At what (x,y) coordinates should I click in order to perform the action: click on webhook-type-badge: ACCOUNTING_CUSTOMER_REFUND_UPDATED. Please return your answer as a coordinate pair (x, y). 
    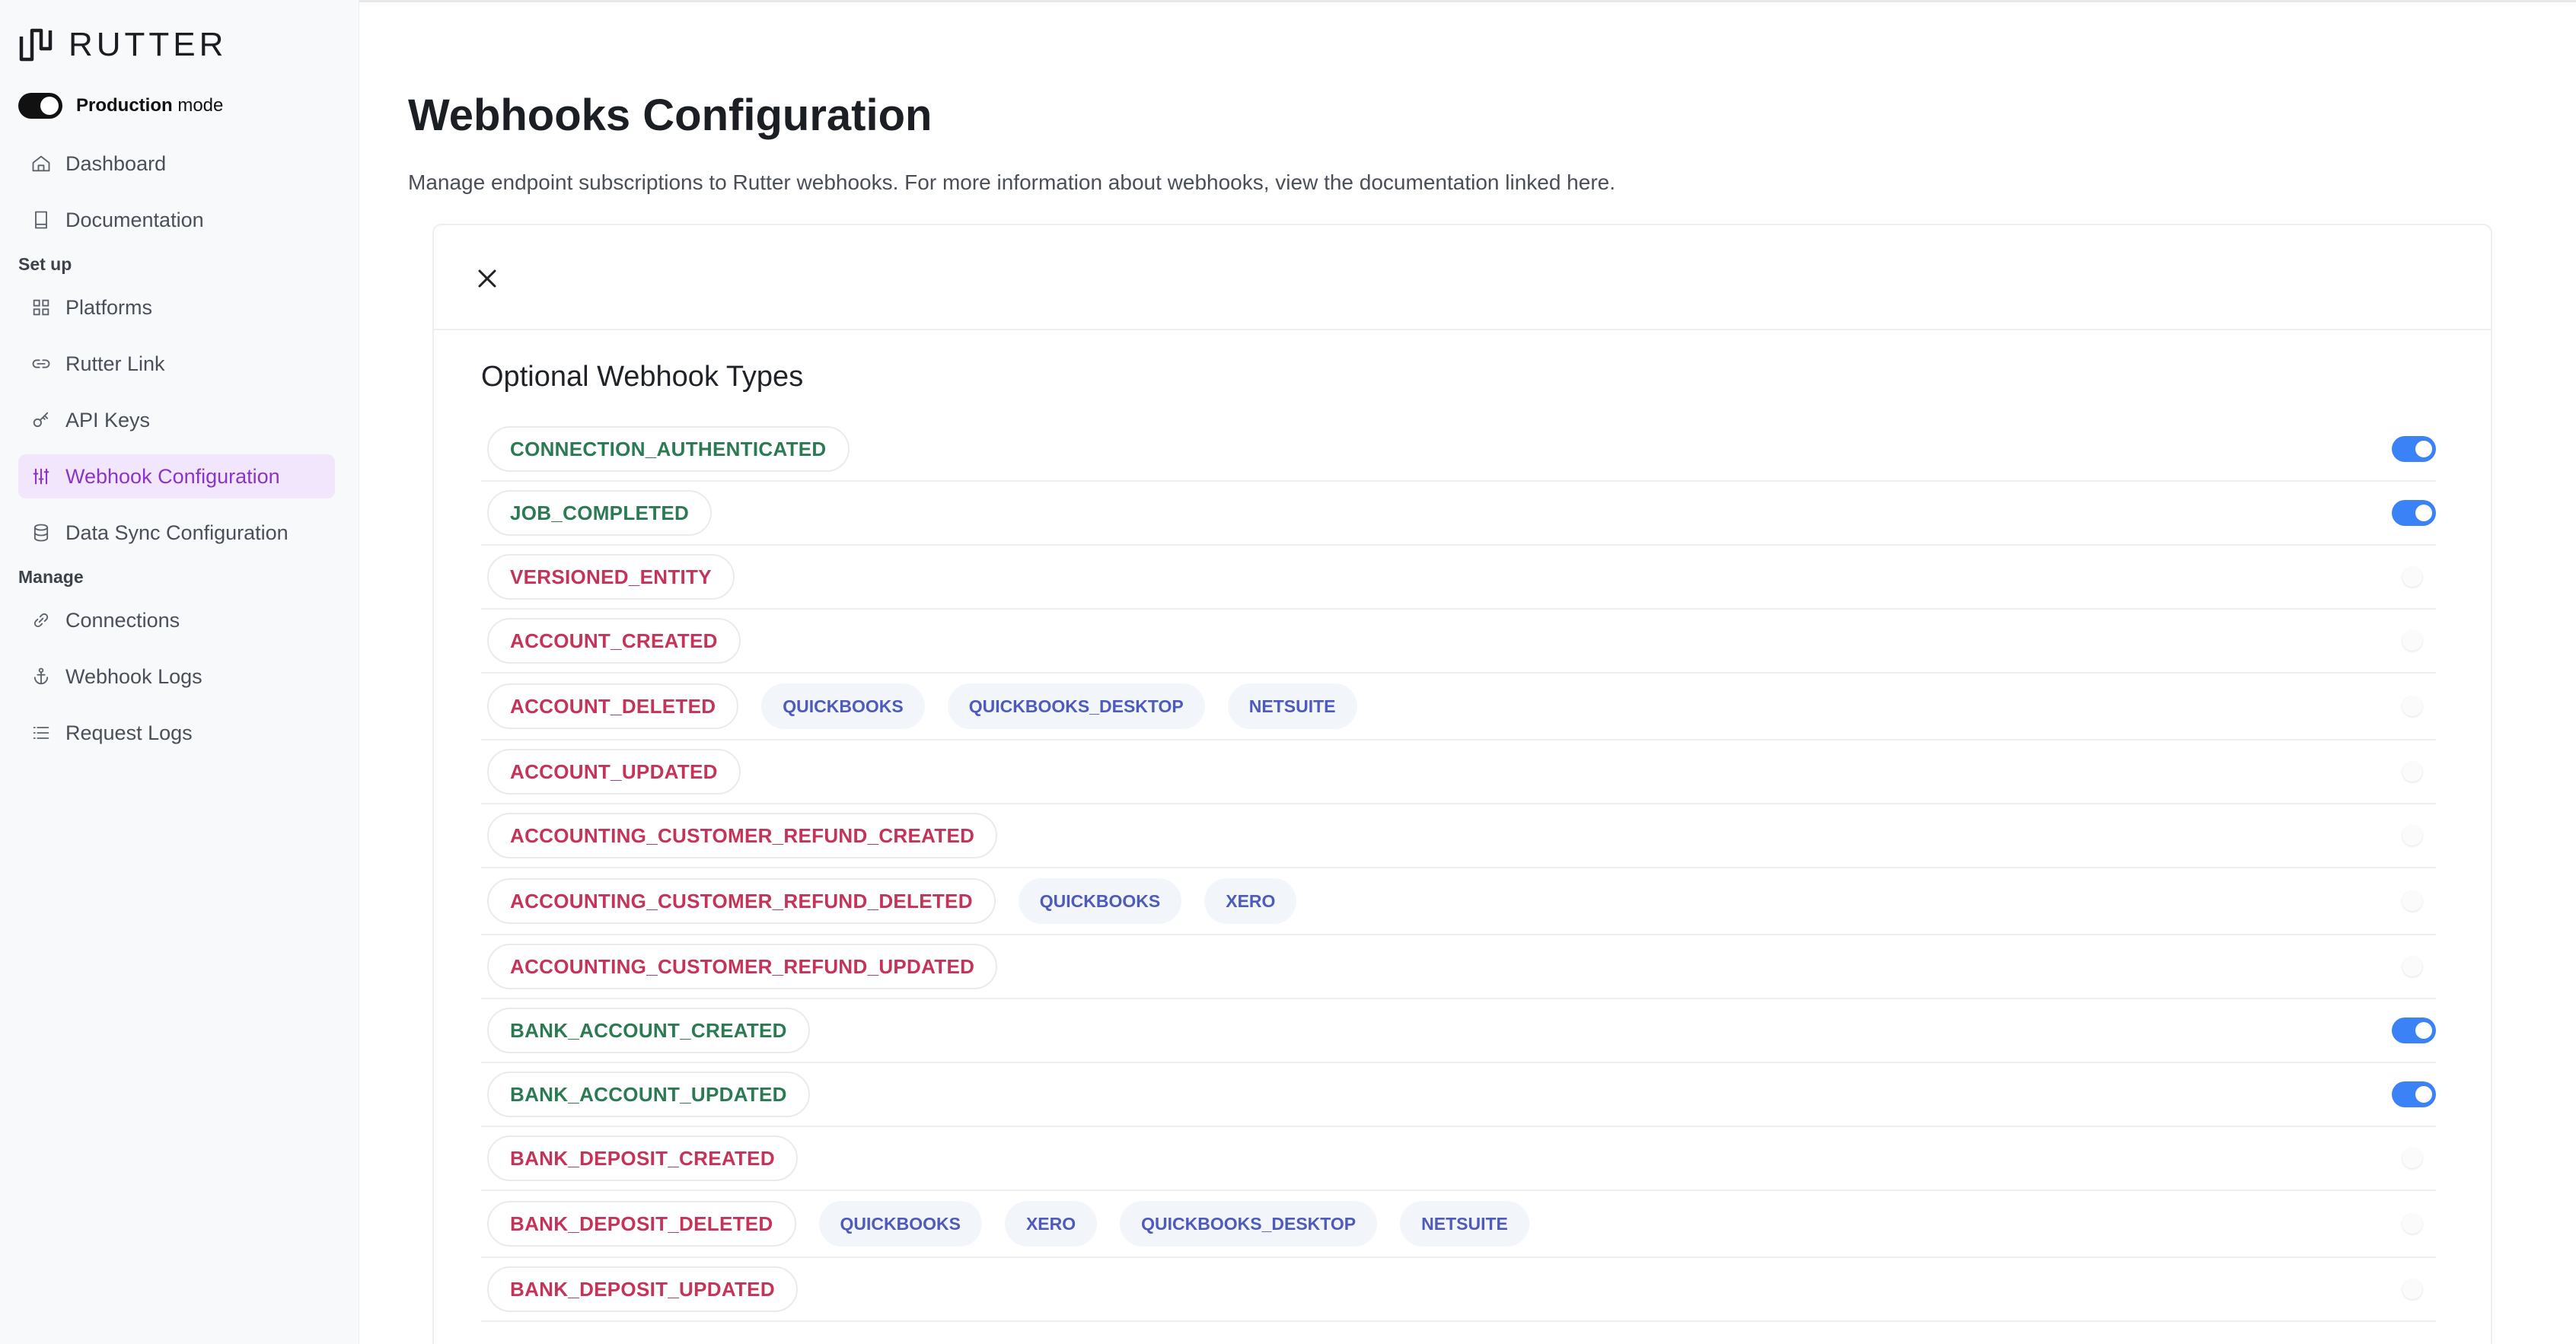
    Looking at the image, I should click on (742, 966).